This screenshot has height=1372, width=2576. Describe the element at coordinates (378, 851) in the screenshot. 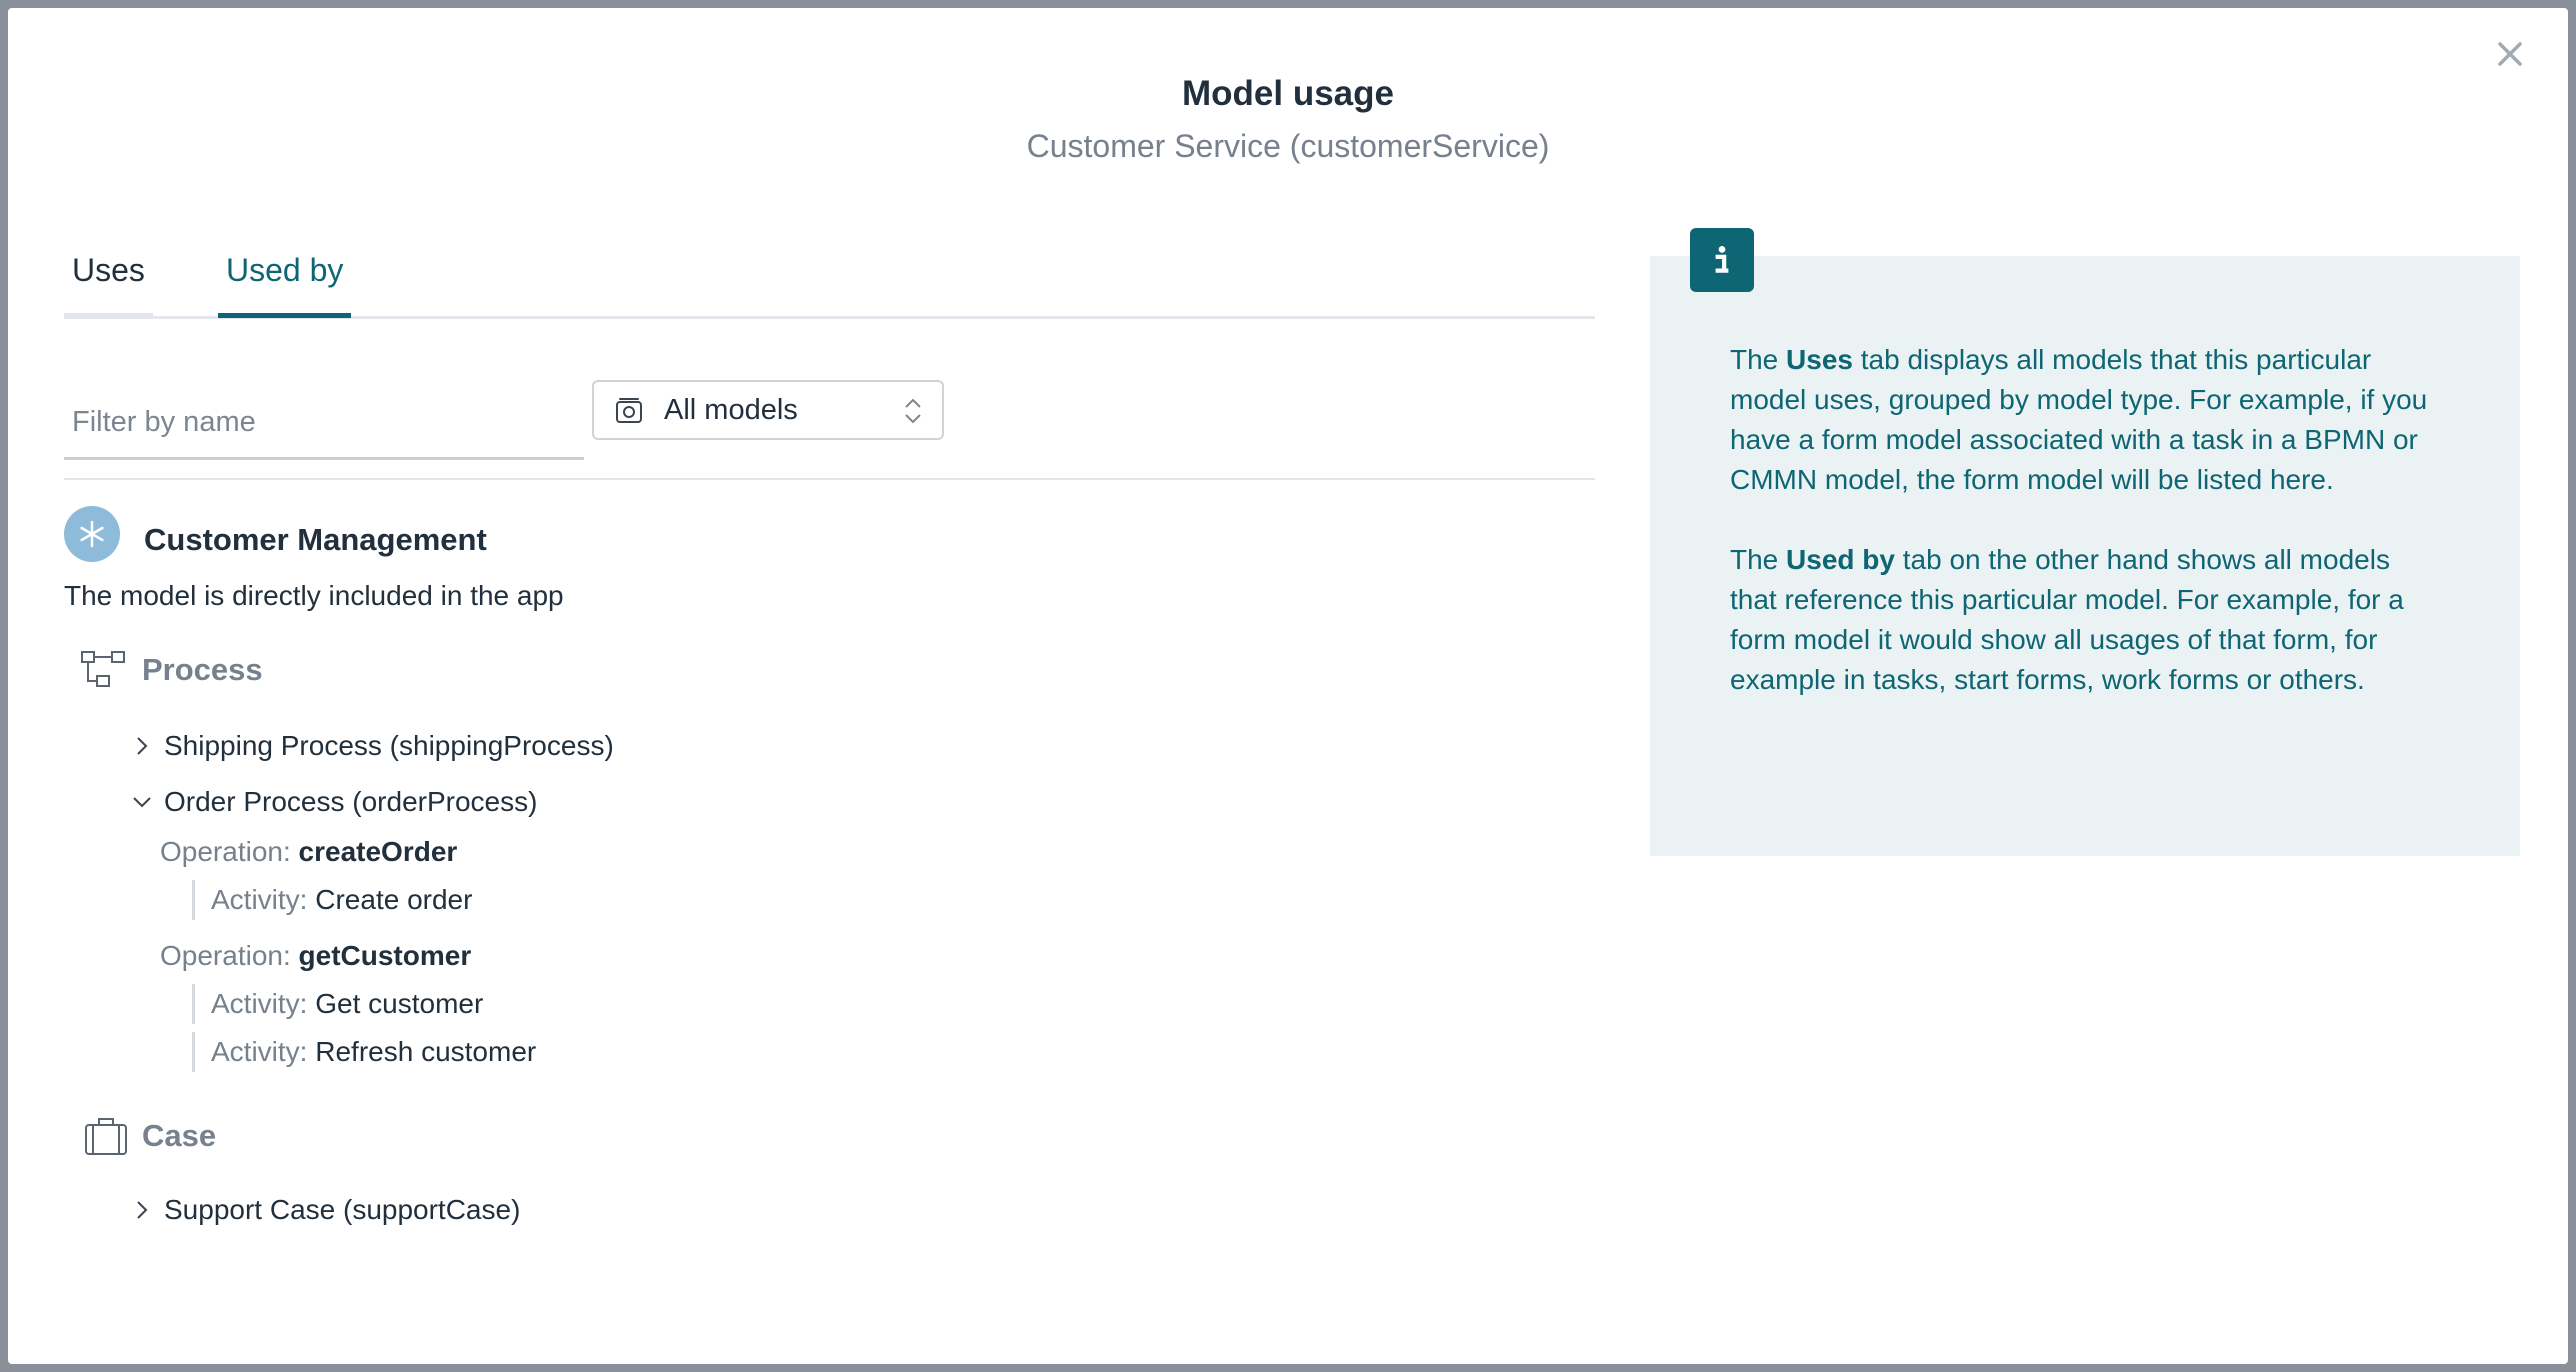

I see `operation-name: createOrder` at that location.